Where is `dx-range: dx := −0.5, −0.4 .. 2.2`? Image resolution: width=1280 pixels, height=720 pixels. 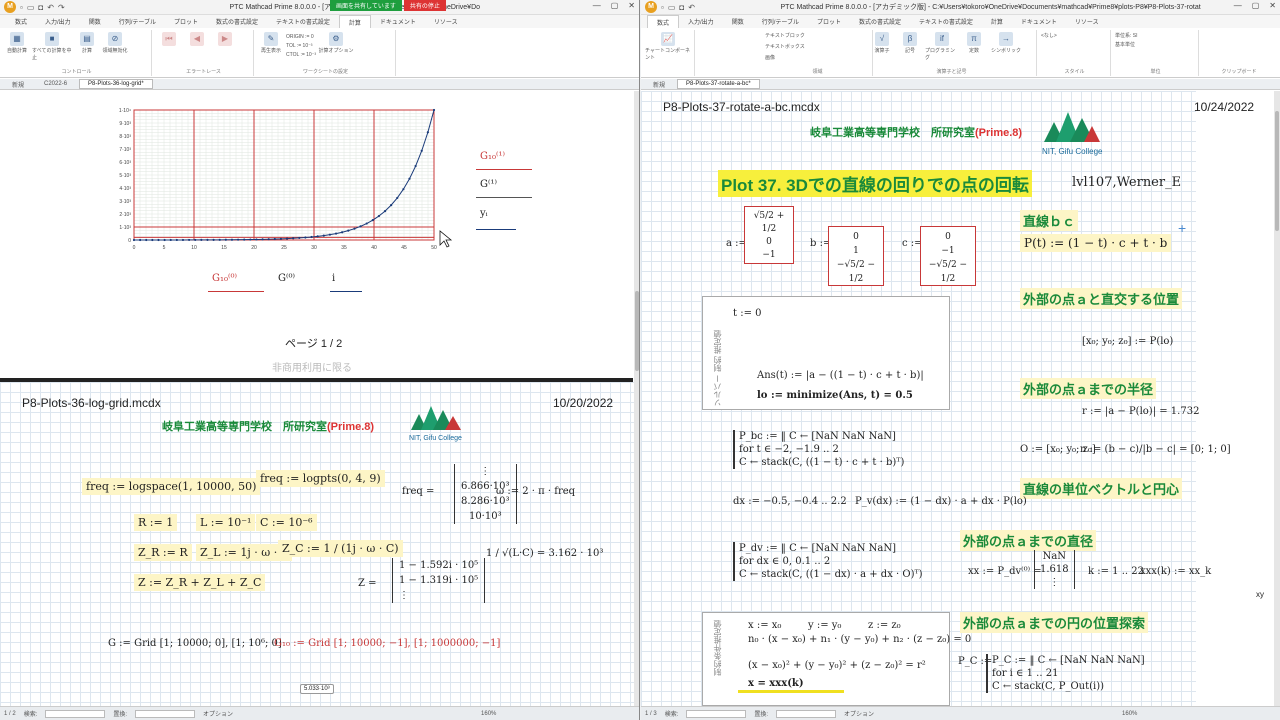 dx-range: dx := −0.5, −0.4 .. 2.2 is located at coordinates (790, 501).